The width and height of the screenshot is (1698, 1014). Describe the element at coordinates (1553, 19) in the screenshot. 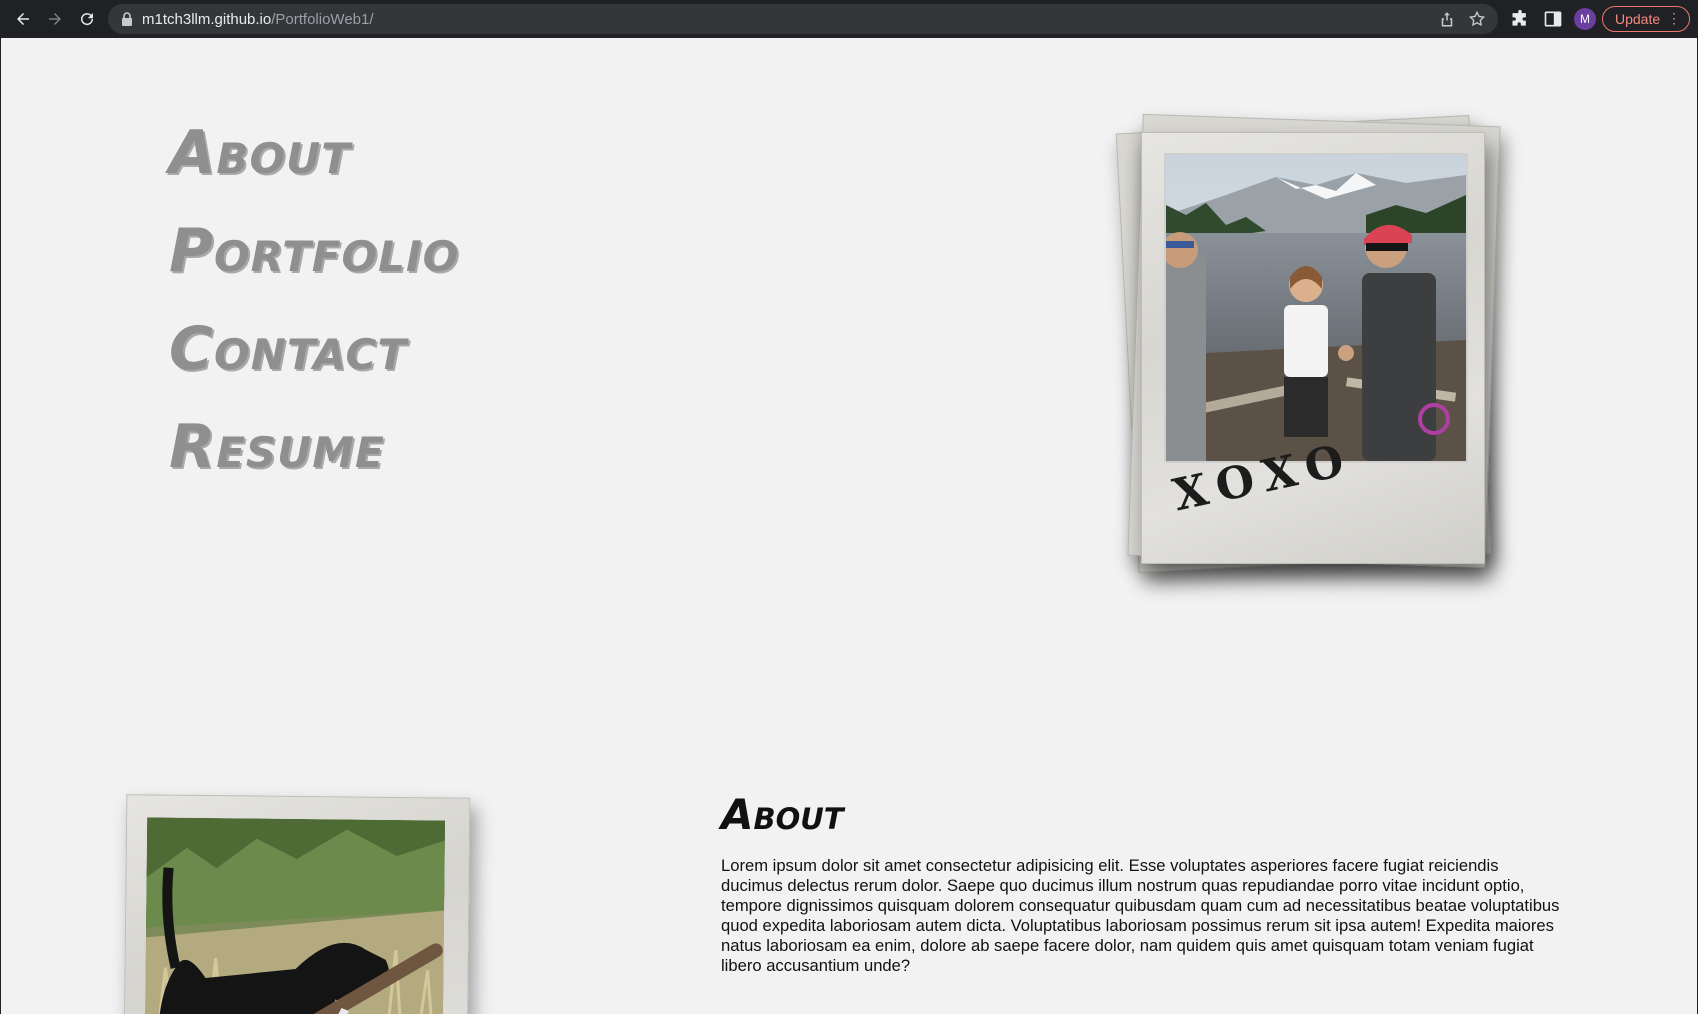

I see `side-panel-icon` at that location.